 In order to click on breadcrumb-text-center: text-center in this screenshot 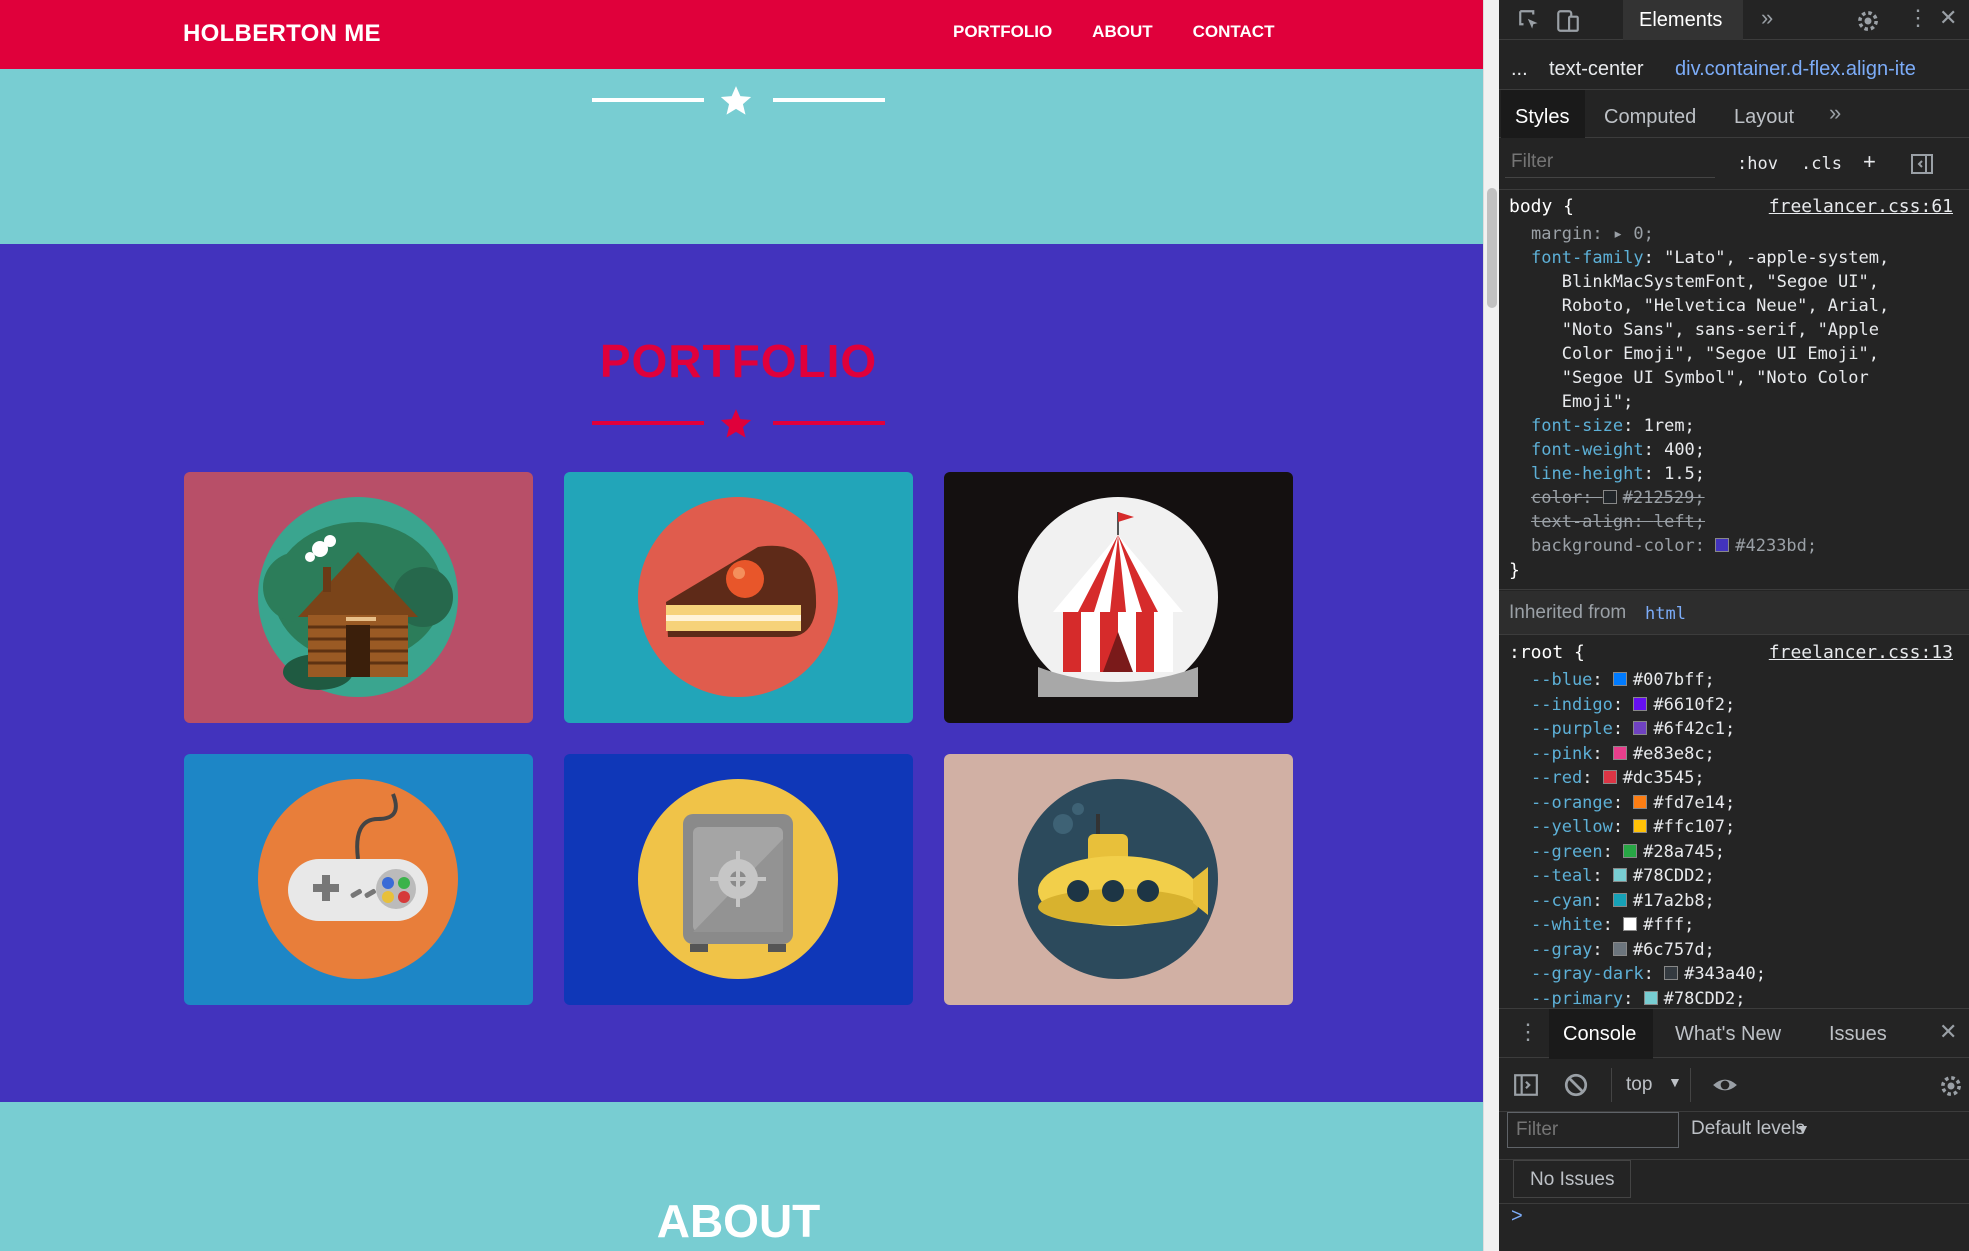, I will do `click(1596, 69)`.